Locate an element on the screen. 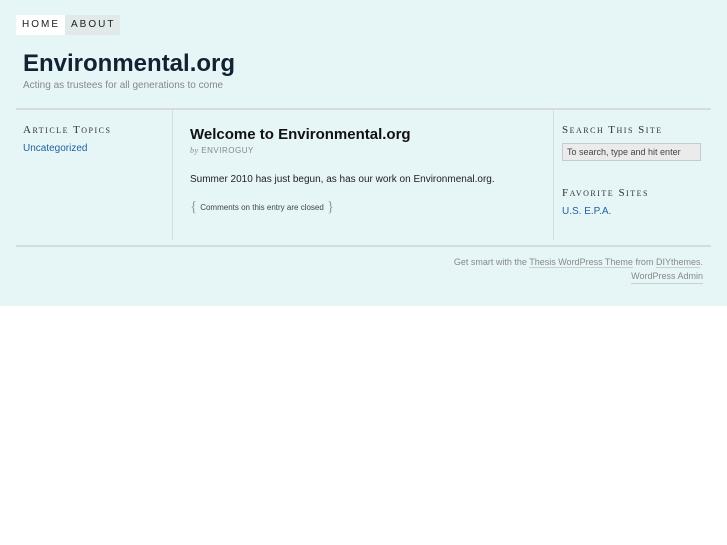  post-author: ENVIROGUY is located at coordinates (227, 150).